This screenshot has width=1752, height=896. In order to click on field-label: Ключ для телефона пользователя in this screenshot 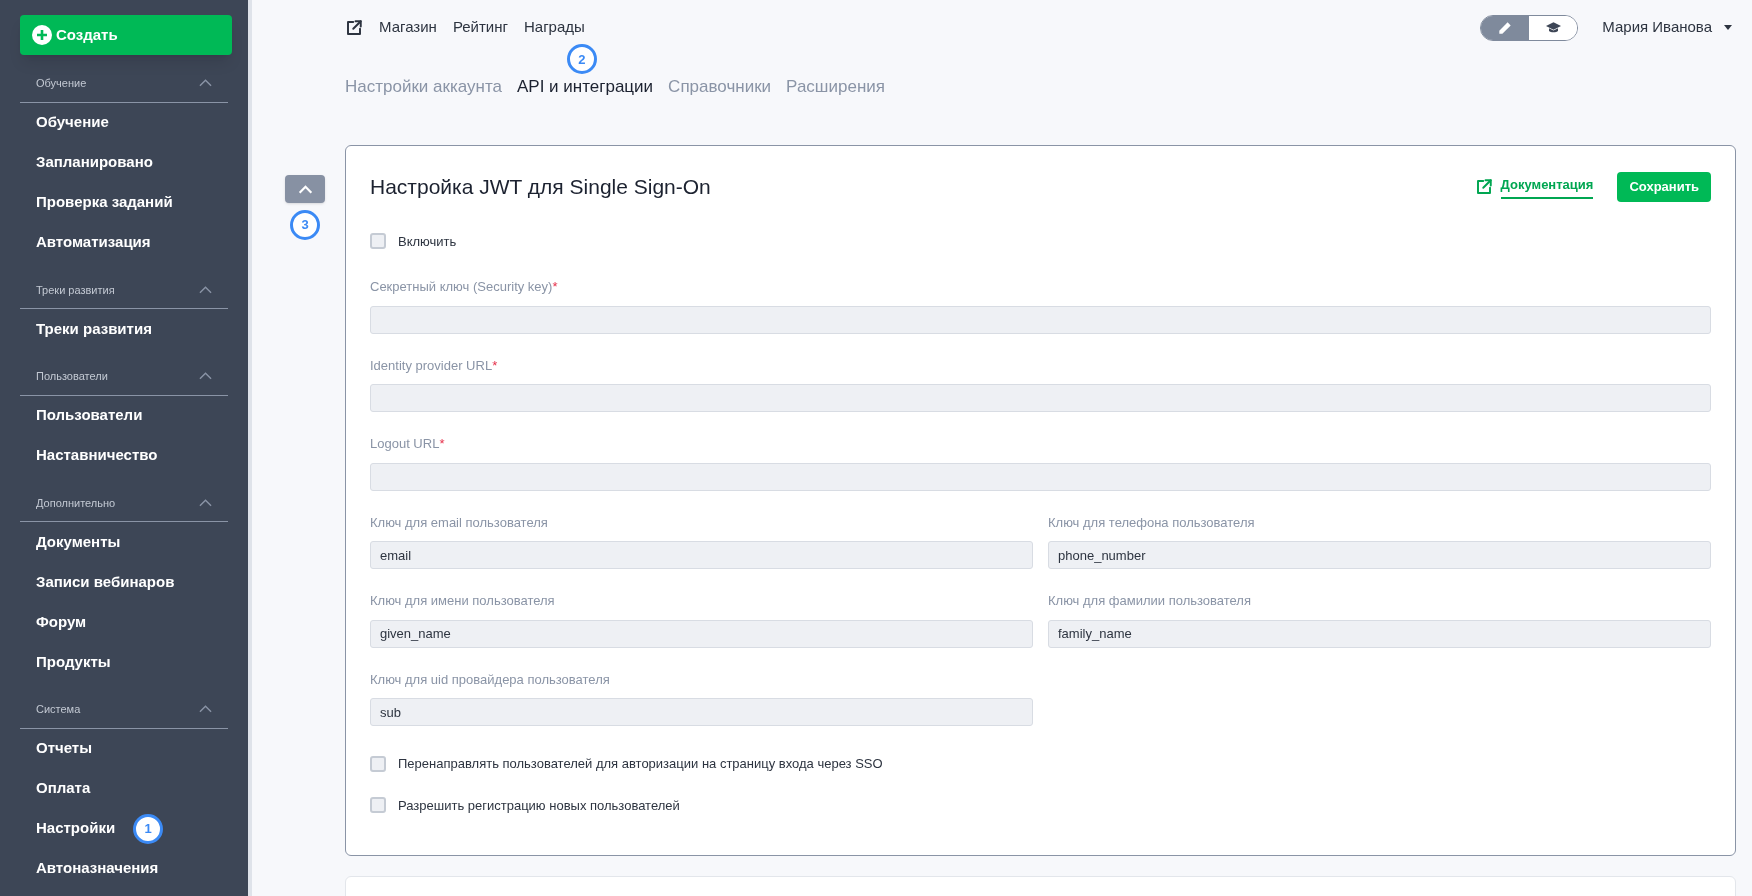, I will do `click(1152, 522)`.